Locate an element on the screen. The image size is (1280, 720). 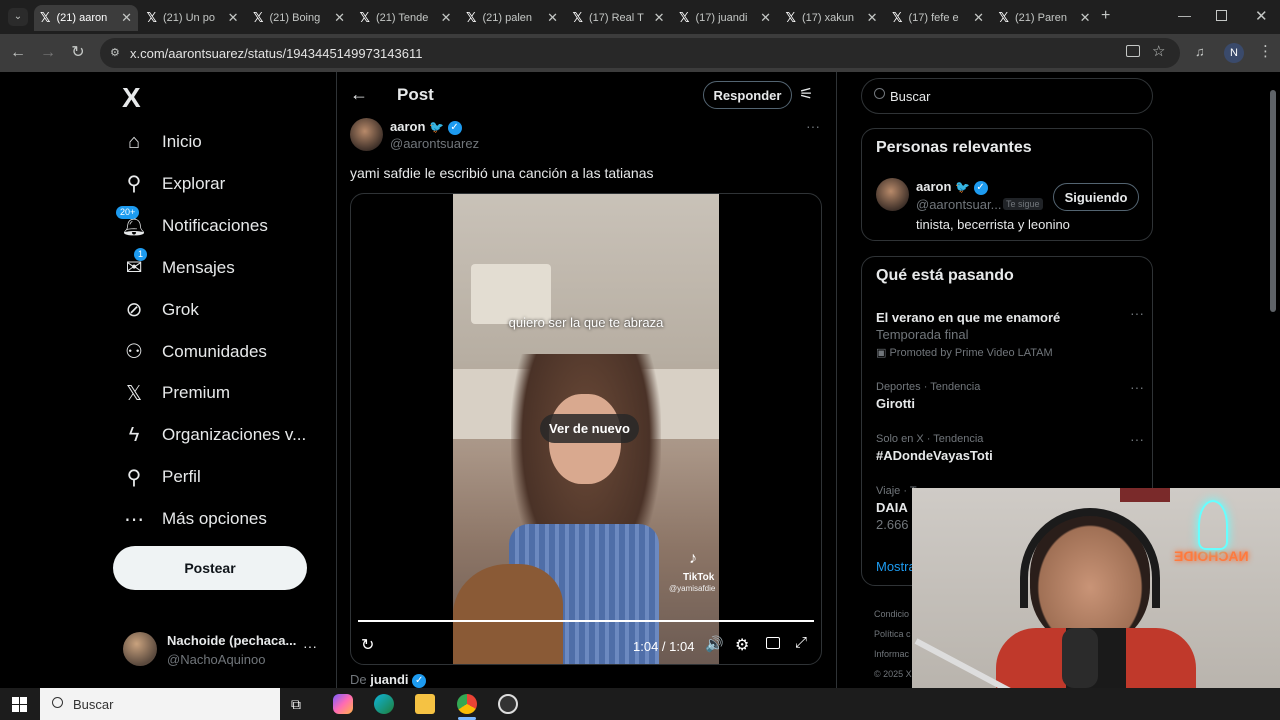
browser-tab: 𝕏 (21) Boing ✕ is located at coordinates (299, 18).